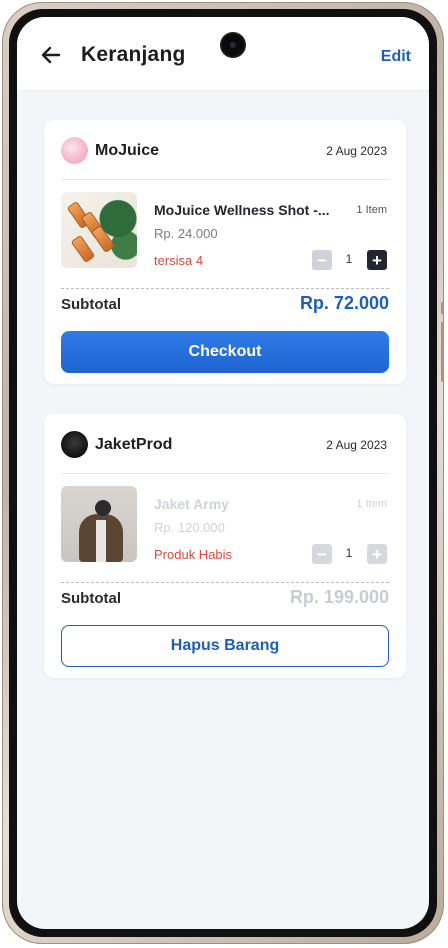  I want to click on stock-label: tersisa 4, so click(179, 260).